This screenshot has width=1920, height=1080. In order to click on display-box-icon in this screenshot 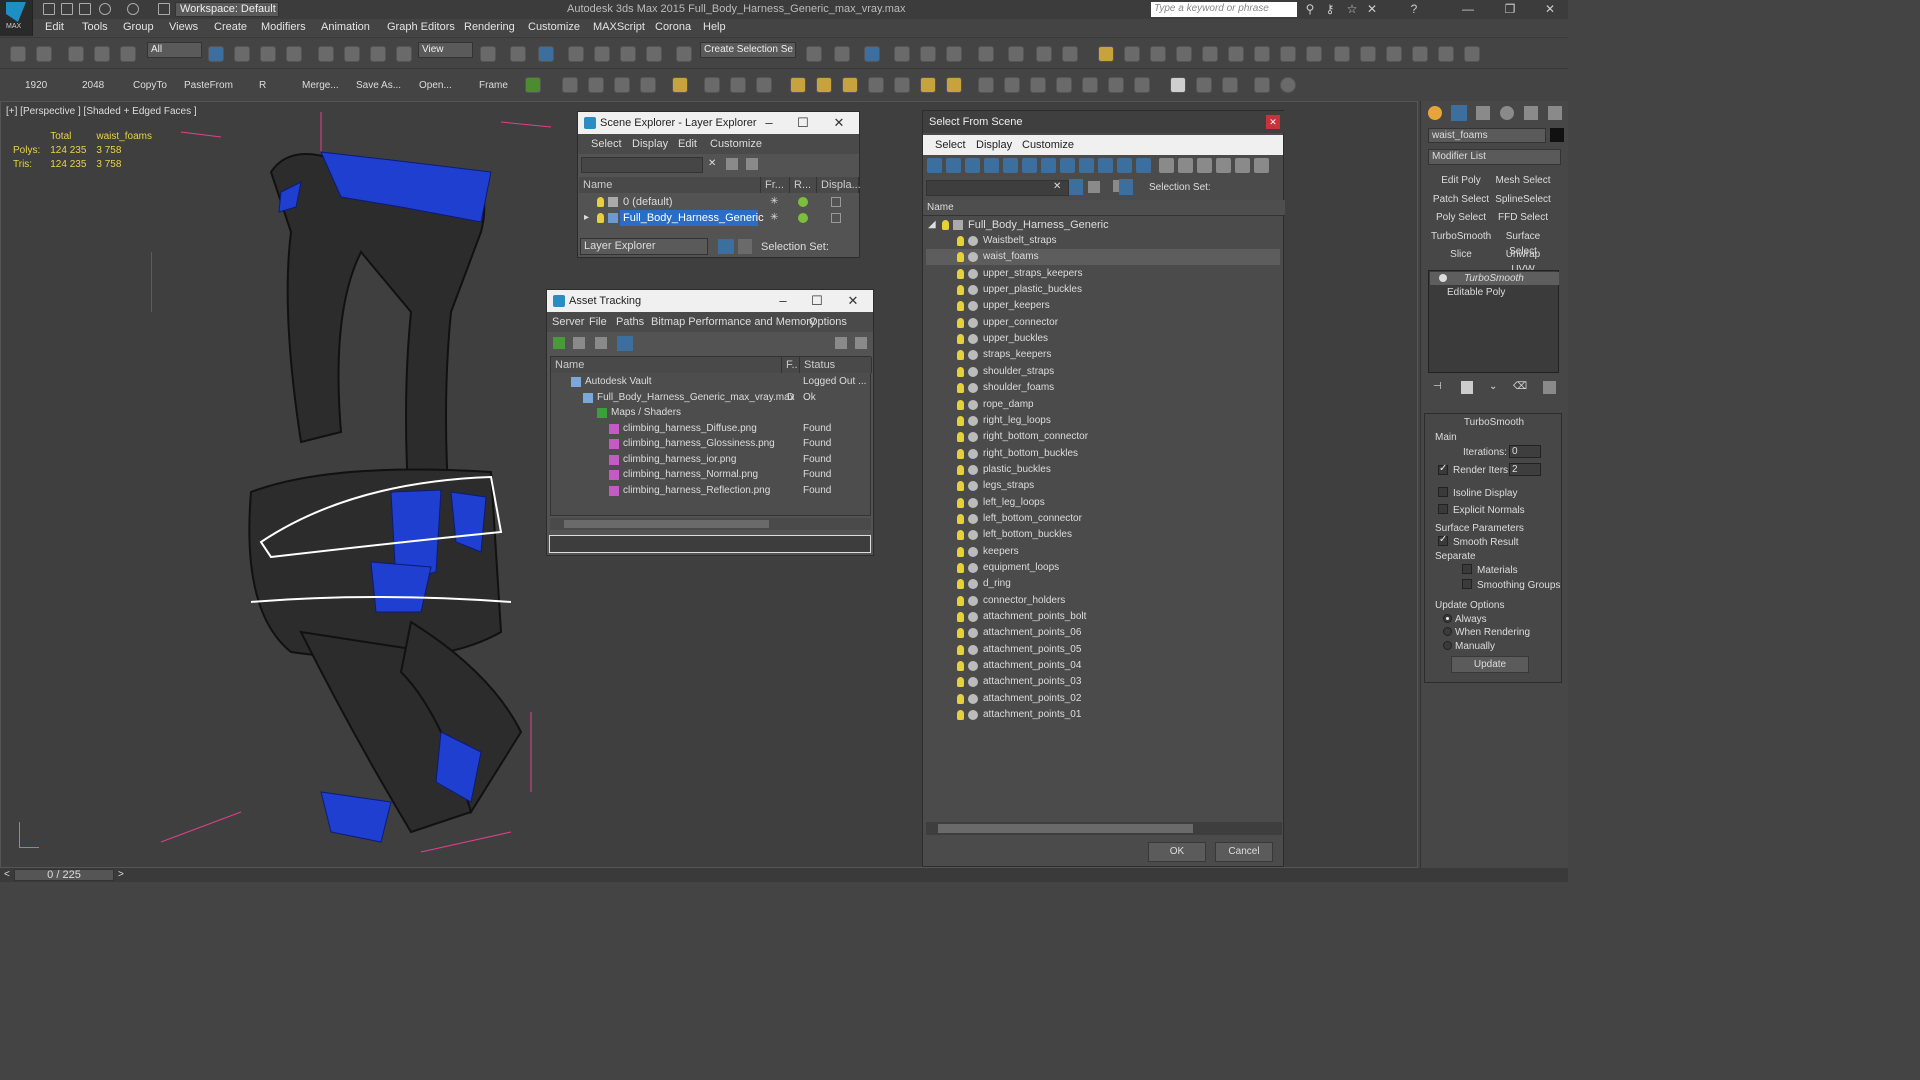, I will do `click(836, 218)`.